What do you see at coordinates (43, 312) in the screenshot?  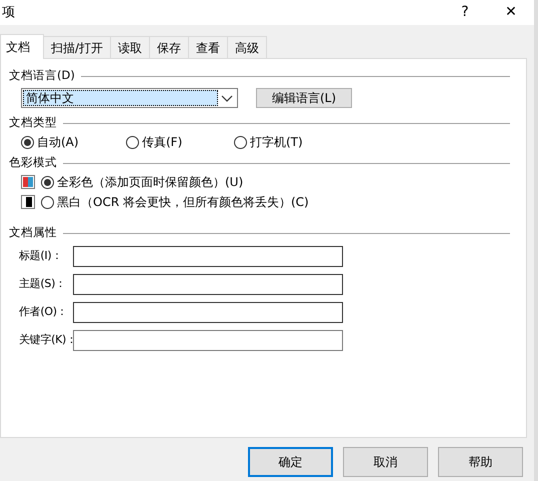 I see `field-label: 作者(O)：` at bounding box center [43, 312].